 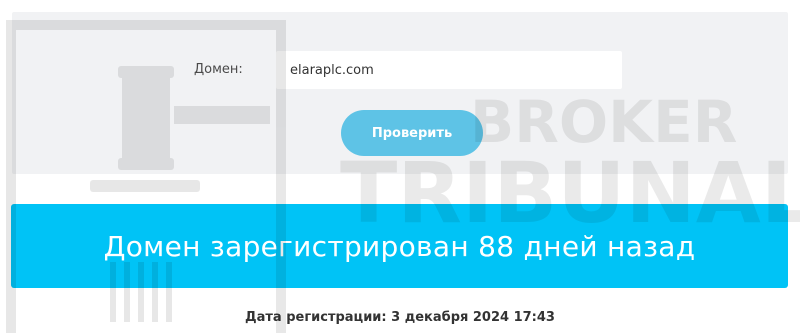 I want to click on domain-label: Домен:, so click(x=218, y=69).